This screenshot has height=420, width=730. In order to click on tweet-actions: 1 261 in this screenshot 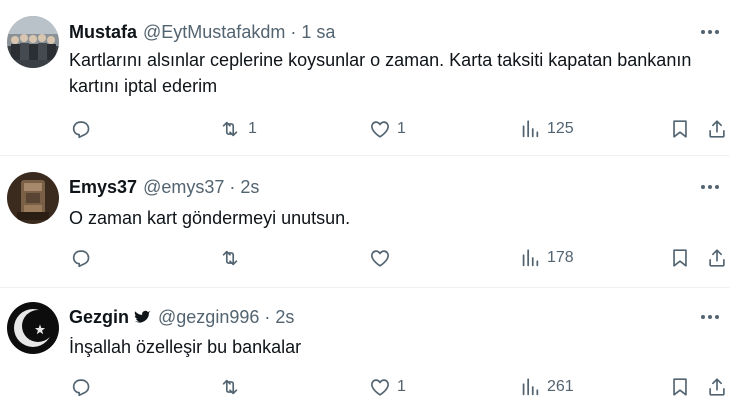, I will do `click(365, 387)`.